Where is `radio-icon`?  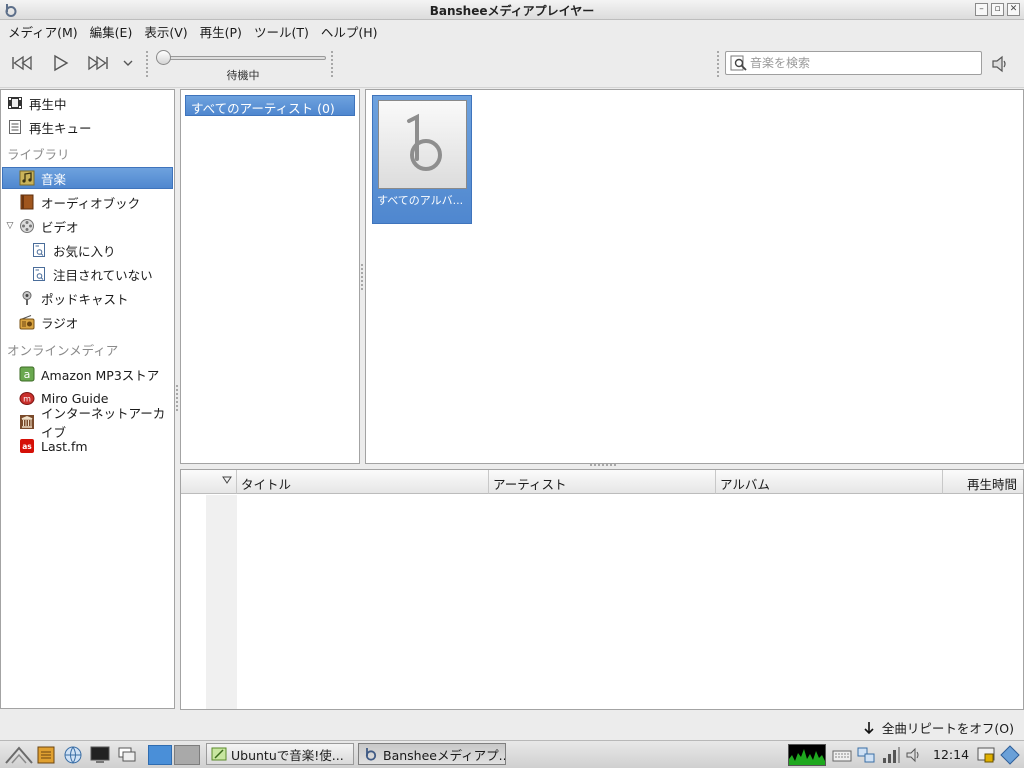
radio-icon is located at coordinates (27, 322).